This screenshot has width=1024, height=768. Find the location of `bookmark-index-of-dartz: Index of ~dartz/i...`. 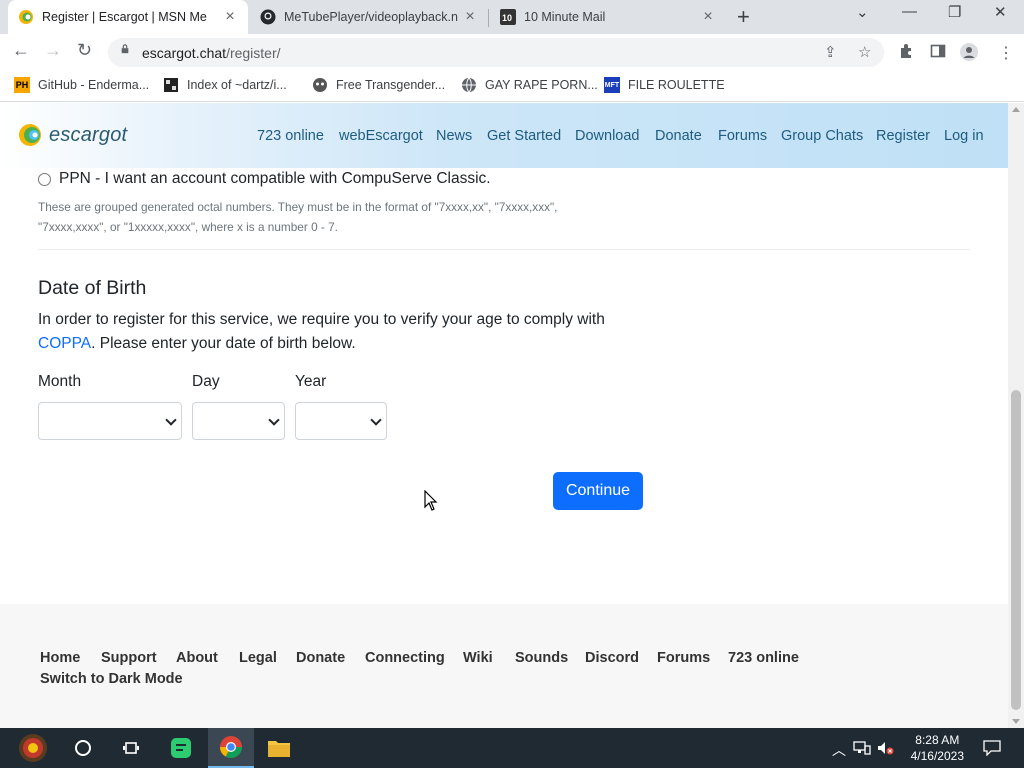

bookmark-index-of-dartz: Index of ~dartz/i... is located at coordinates (225, 85).